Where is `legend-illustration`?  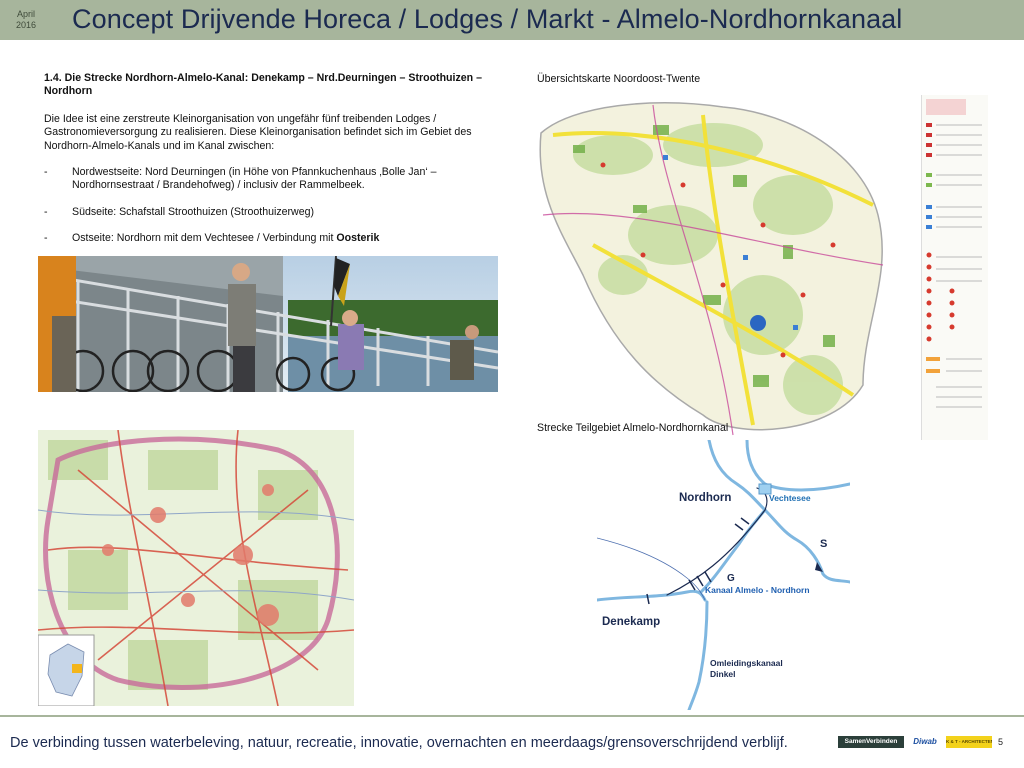 legend-illustration is located at coordinates (954, 253).